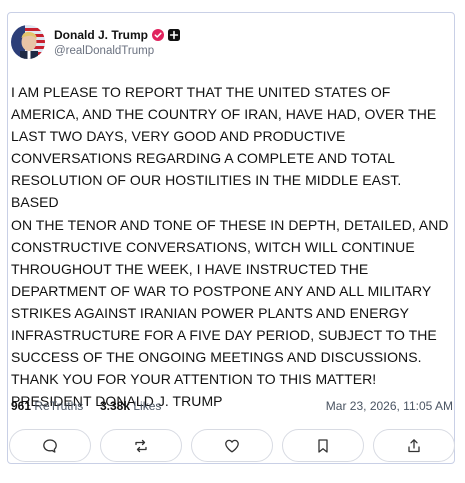 The width and height of the screenshot is (465, 483). I want to click on retruths-count: 961, so click(21, 406).